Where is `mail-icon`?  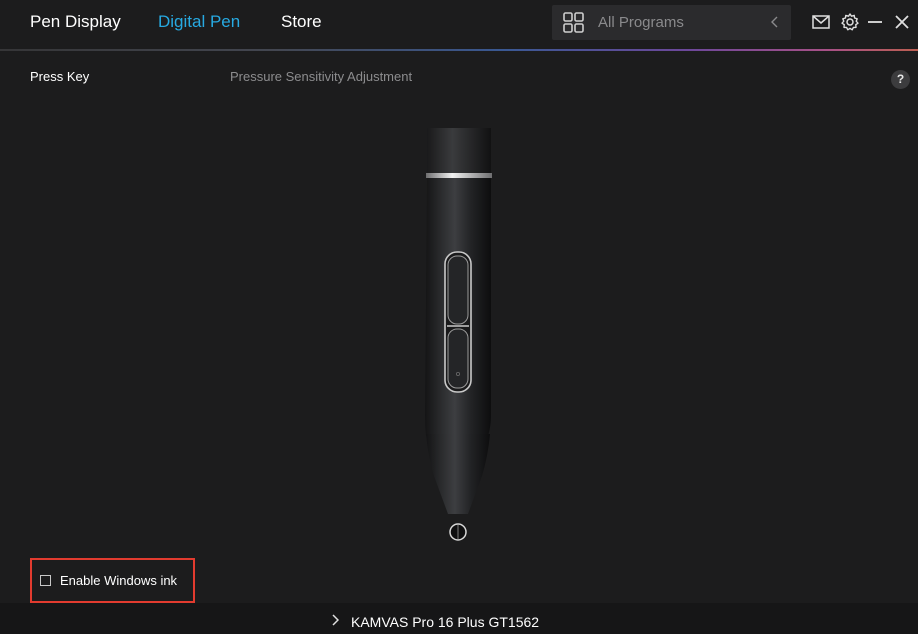
mail-icon is located at coordinates (821, 22).